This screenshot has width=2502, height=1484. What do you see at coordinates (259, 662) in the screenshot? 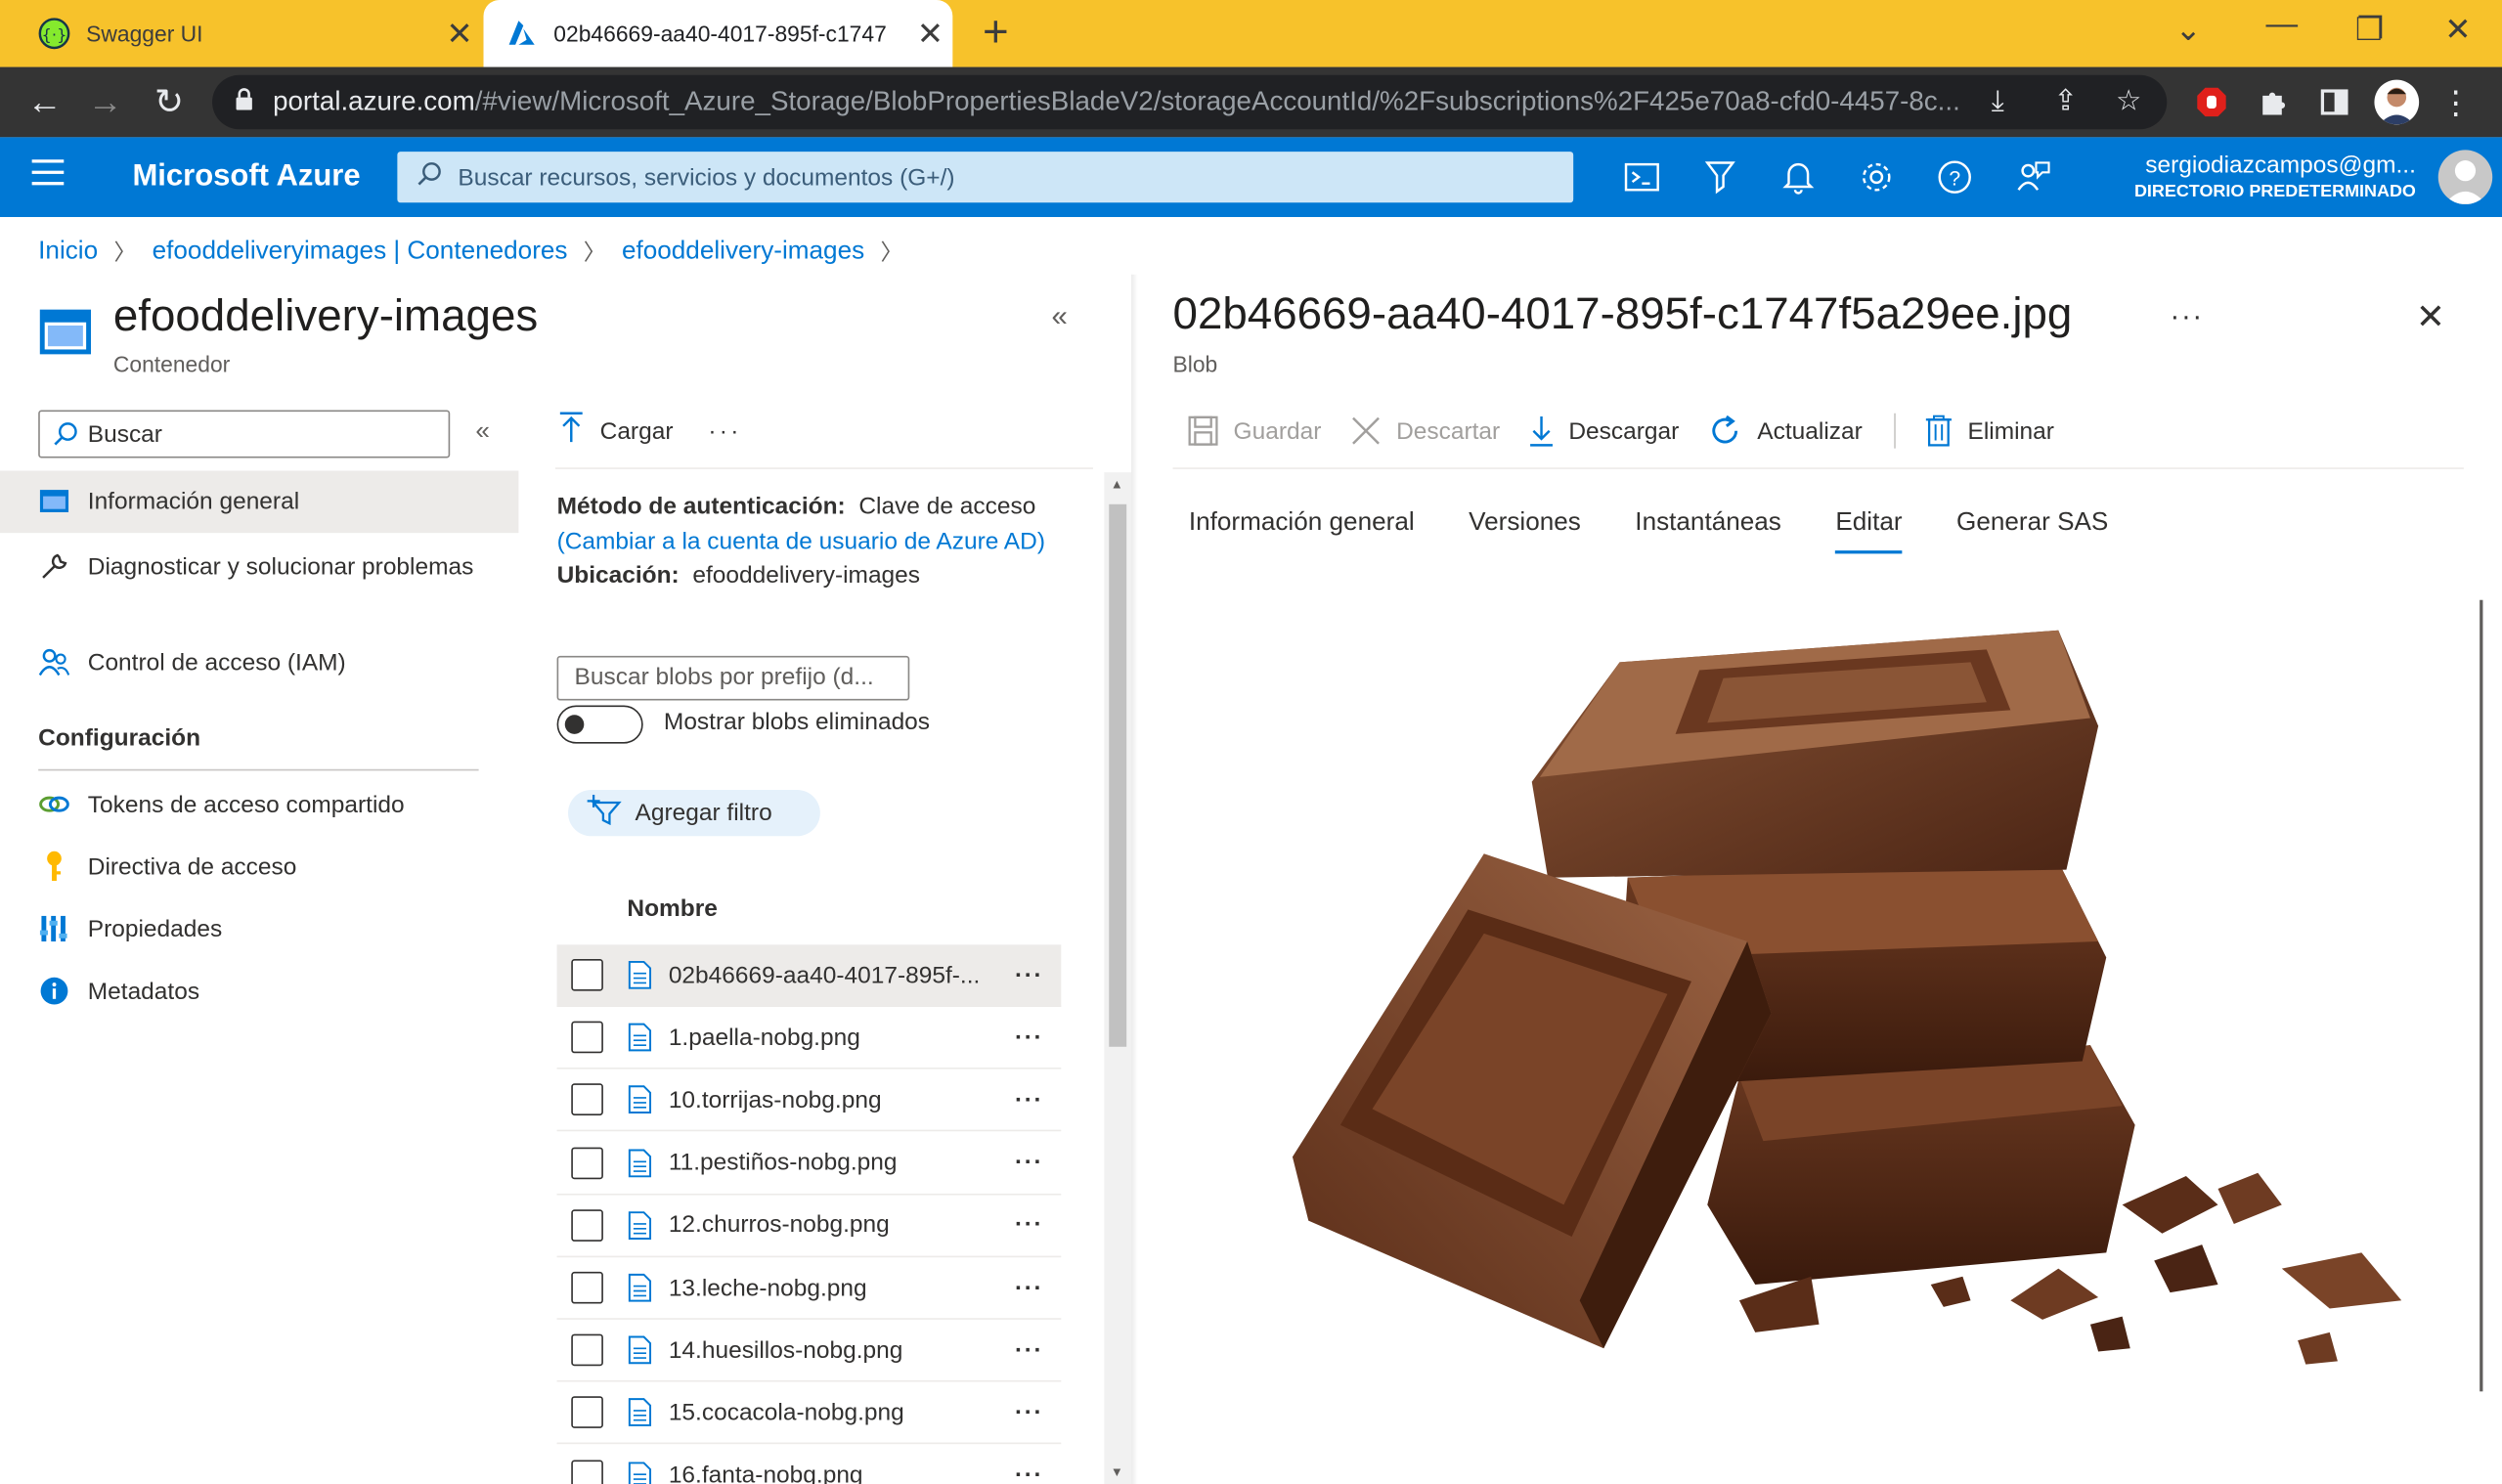
I see `nav-item-iam: Control de acceso (IAM)` at bounding box center [259, 662].